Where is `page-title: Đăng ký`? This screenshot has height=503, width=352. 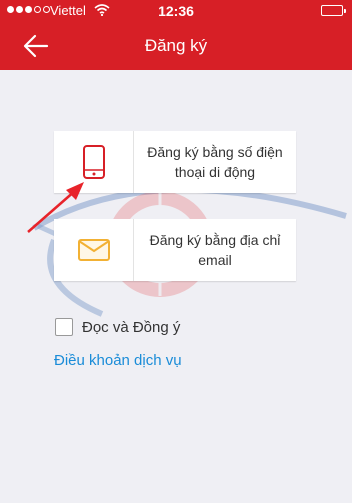
page-title: Đăng ký is located at coordinates (176, 45).